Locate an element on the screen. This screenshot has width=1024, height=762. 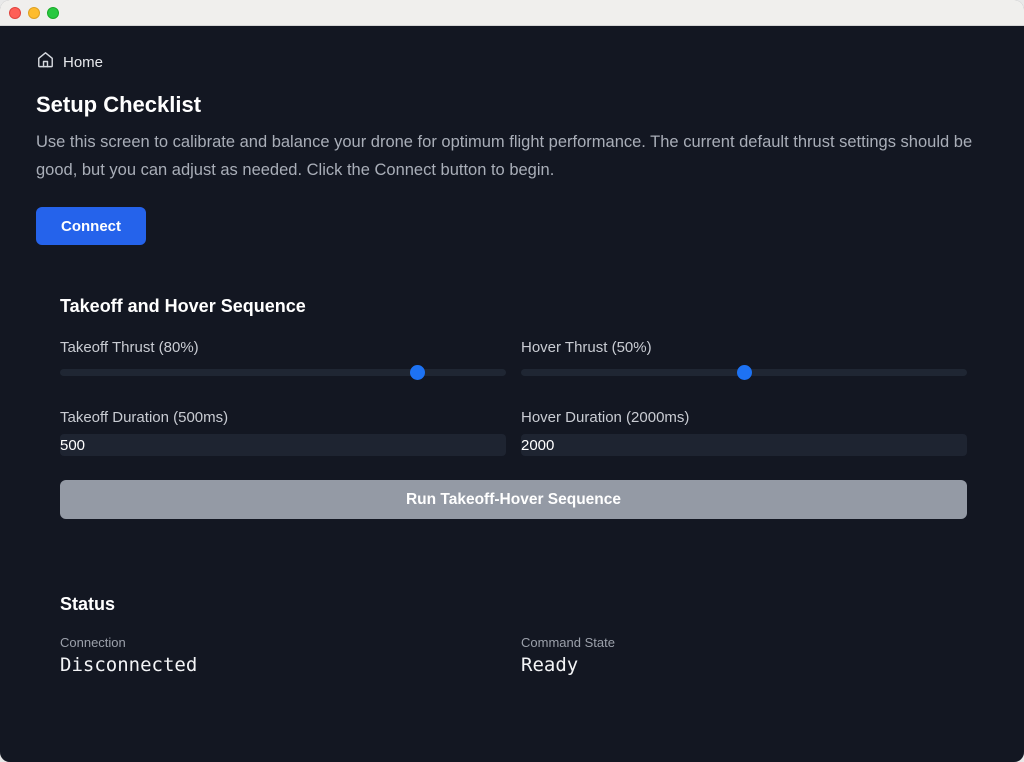
sequence-section-title: Takeoff and Hover Sequence is located at coordinates (183, 306).